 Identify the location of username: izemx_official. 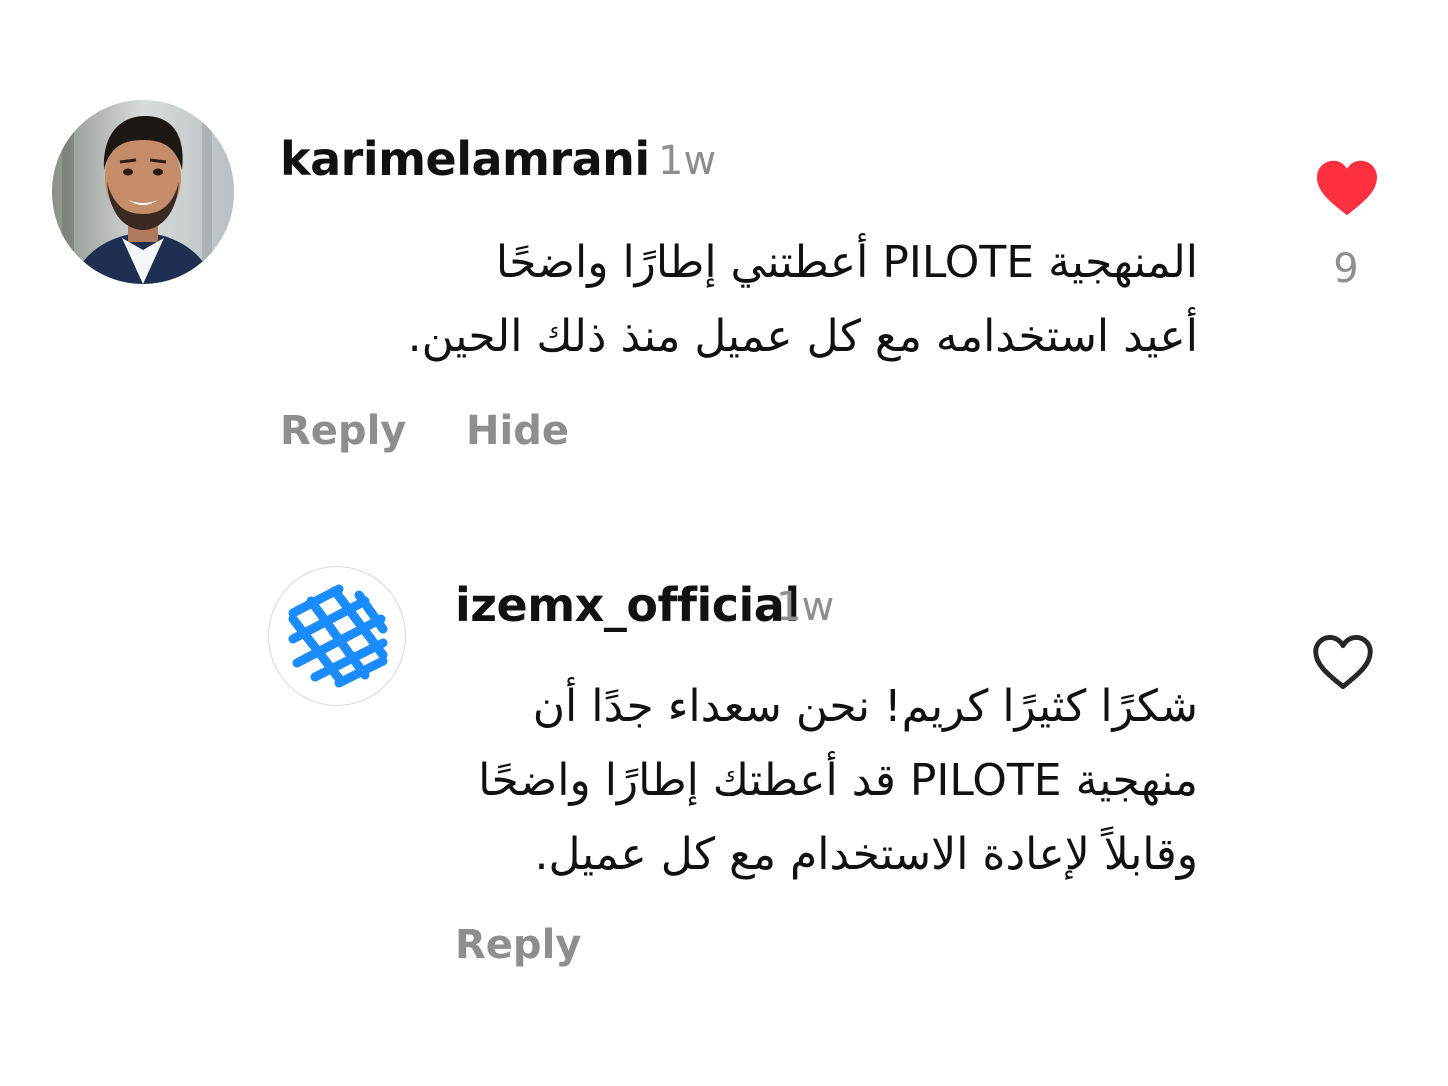
(627, 605).